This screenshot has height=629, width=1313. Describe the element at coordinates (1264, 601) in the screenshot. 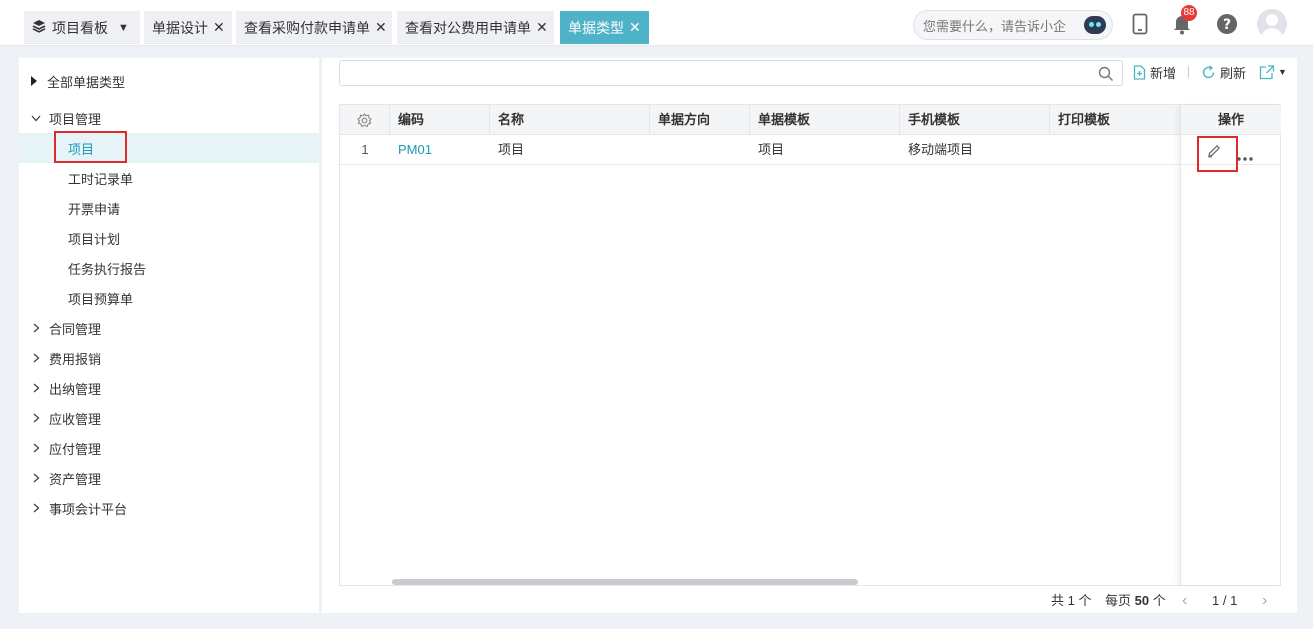

I see `next-page-icon: ›` at that location.